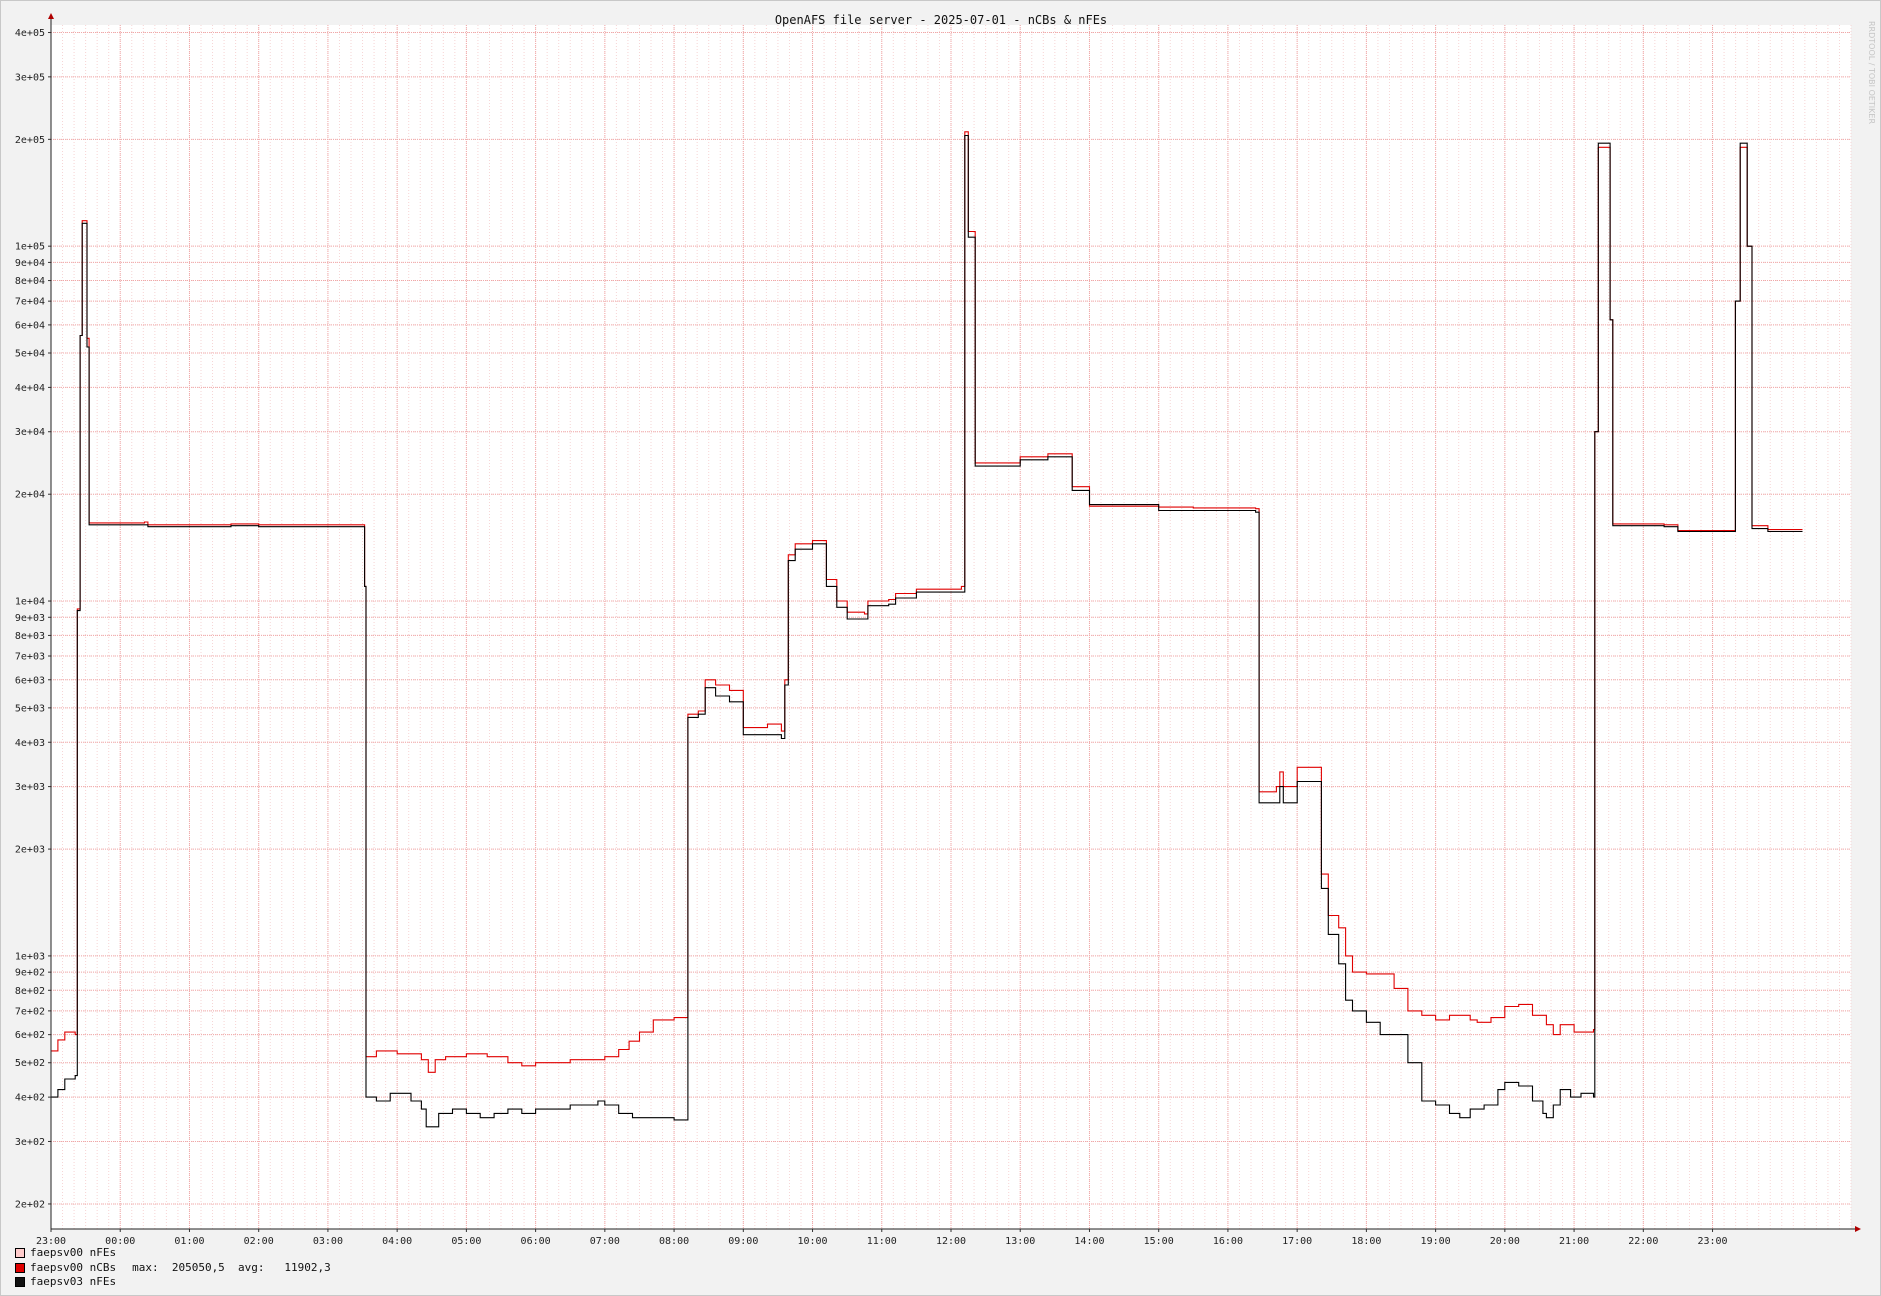  What do you see at coordinates (30, 247) in the screenshot?
I see `y-tick-label: 1e+05` at bounding box center [30, 247].